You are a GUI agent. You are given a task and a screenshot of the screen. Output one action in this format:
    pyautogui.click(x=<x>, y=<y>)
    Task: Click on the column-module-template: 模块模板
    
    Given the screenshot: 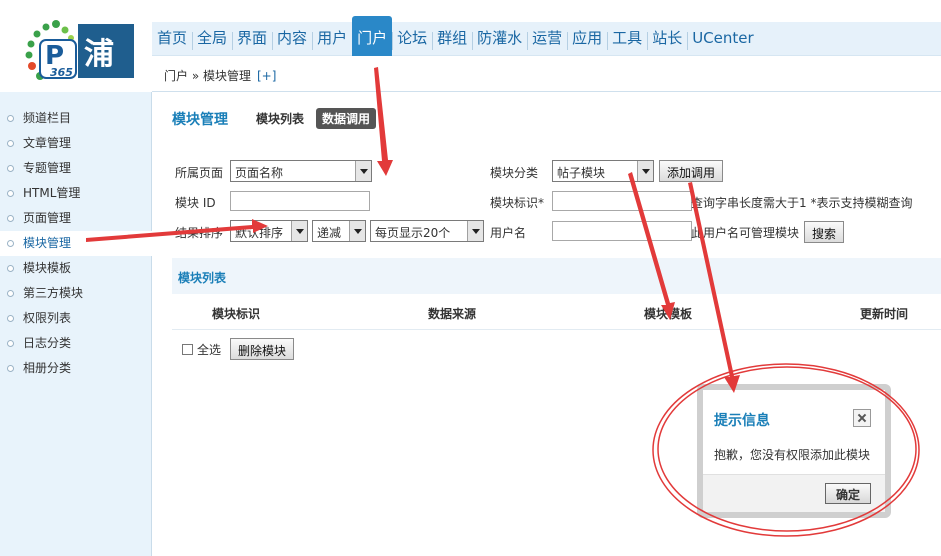 What is the action you would take?
    pyautogui.click(x=668, y=314)
    